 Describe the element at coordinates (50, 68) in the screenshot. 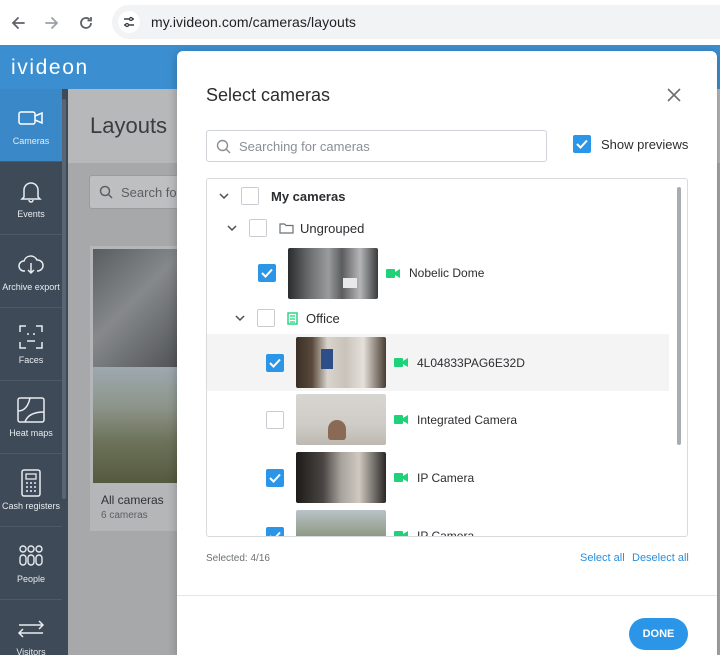

I see `app-logo: ivideon` at that location.